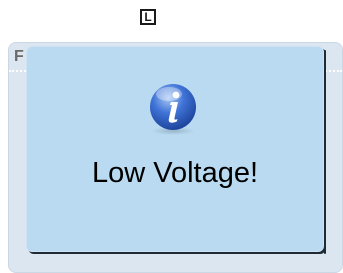 The image size is (343, 273). What do you see at coordinates (173, 109) in the screenshot?
I see `info-icon` at bounding box center [173, 109].